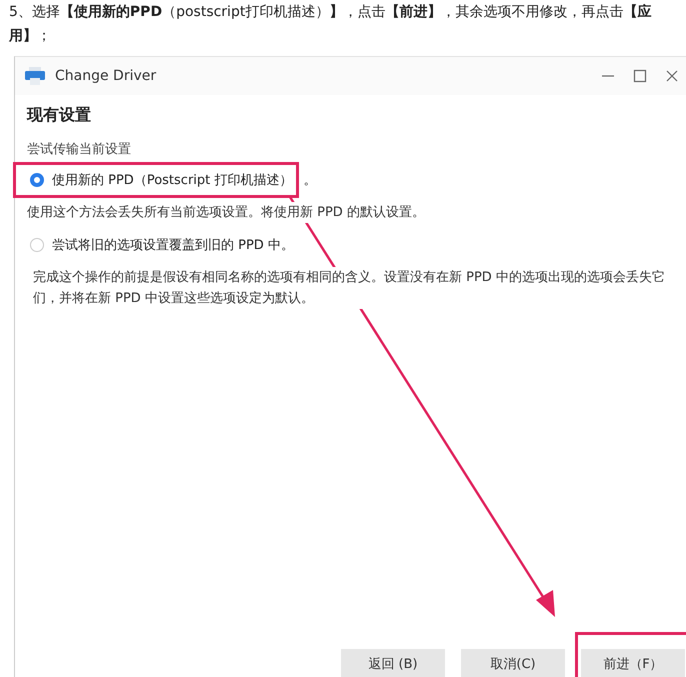  What do you see at coordinates (59, 115) in the screenshot?
I see `section-heading: 现有设置` at bounding box center [59, 115].